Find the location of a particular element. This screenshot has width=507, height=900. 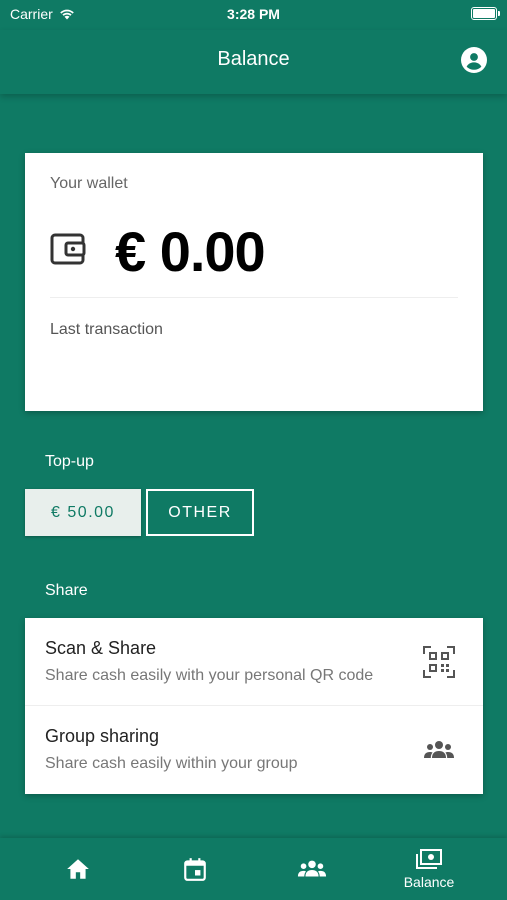

home-icon is located at coordinates (78, 869).